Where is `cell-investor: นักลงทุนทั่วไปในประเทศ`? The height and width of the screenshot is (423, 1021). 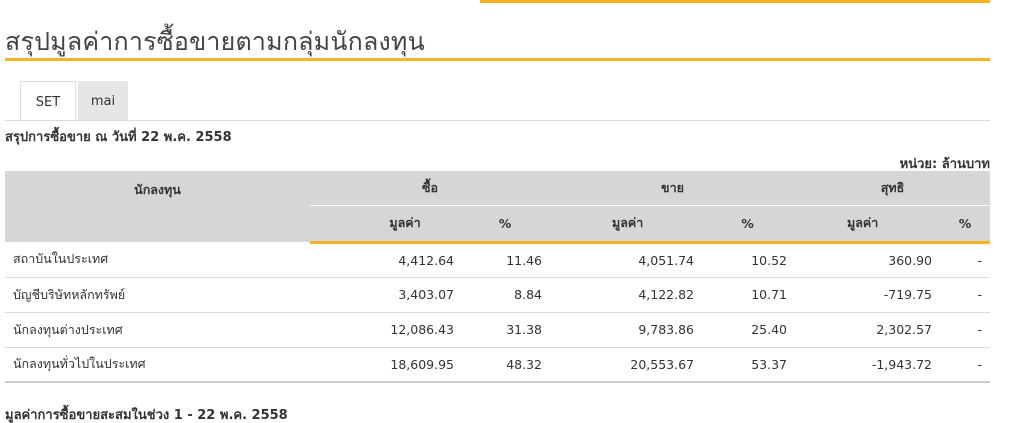
cell-investor: นักลงทุนทั่วไปในประเทศ is located at coordinates (157, 365).